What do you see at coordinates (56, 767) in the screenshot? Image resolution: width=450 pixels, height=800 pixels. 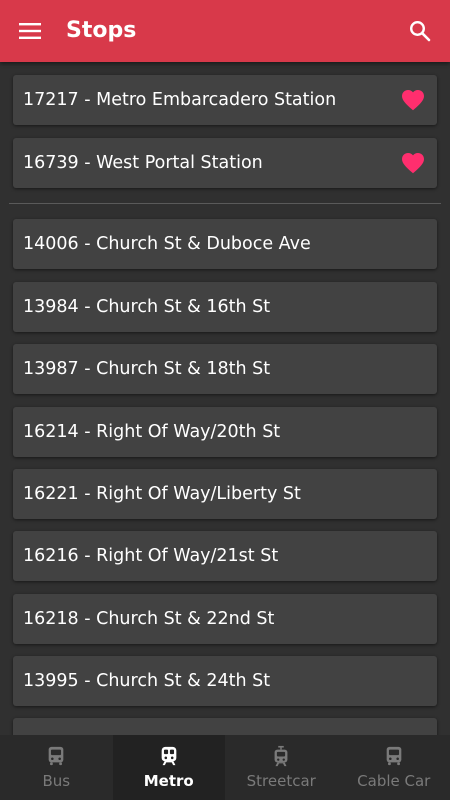 I see `nav-item-bus: Bus` at bounding box center [56, 767].